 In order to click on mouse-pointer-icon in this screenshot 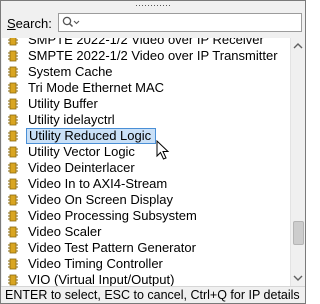, I will do `click(163, 150)`.